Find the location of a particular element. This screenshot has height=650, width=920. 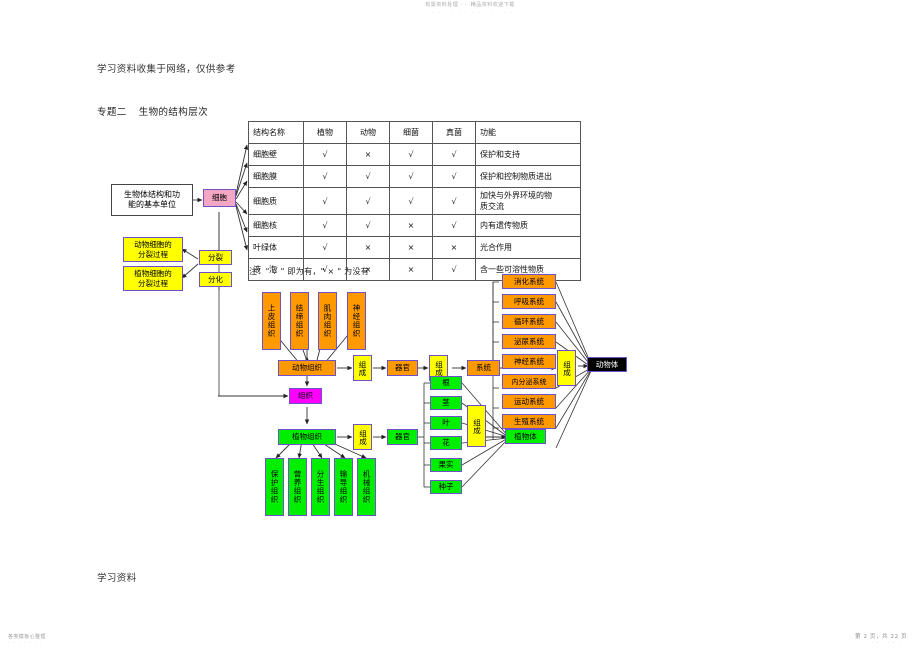

basic-unit-line1: 生物体结构和功 is located at coordinates (152, 194).